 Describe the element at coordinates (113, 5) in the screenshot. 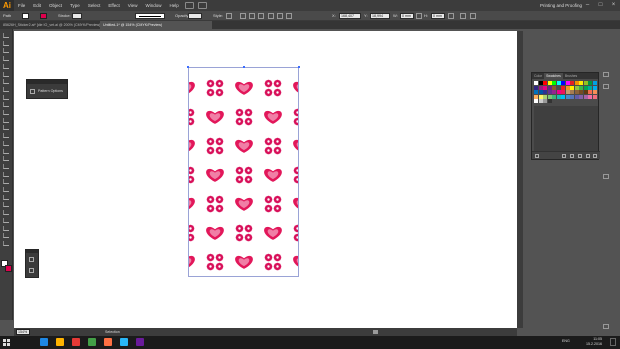

I see `menu-effect: Effect` at that location.